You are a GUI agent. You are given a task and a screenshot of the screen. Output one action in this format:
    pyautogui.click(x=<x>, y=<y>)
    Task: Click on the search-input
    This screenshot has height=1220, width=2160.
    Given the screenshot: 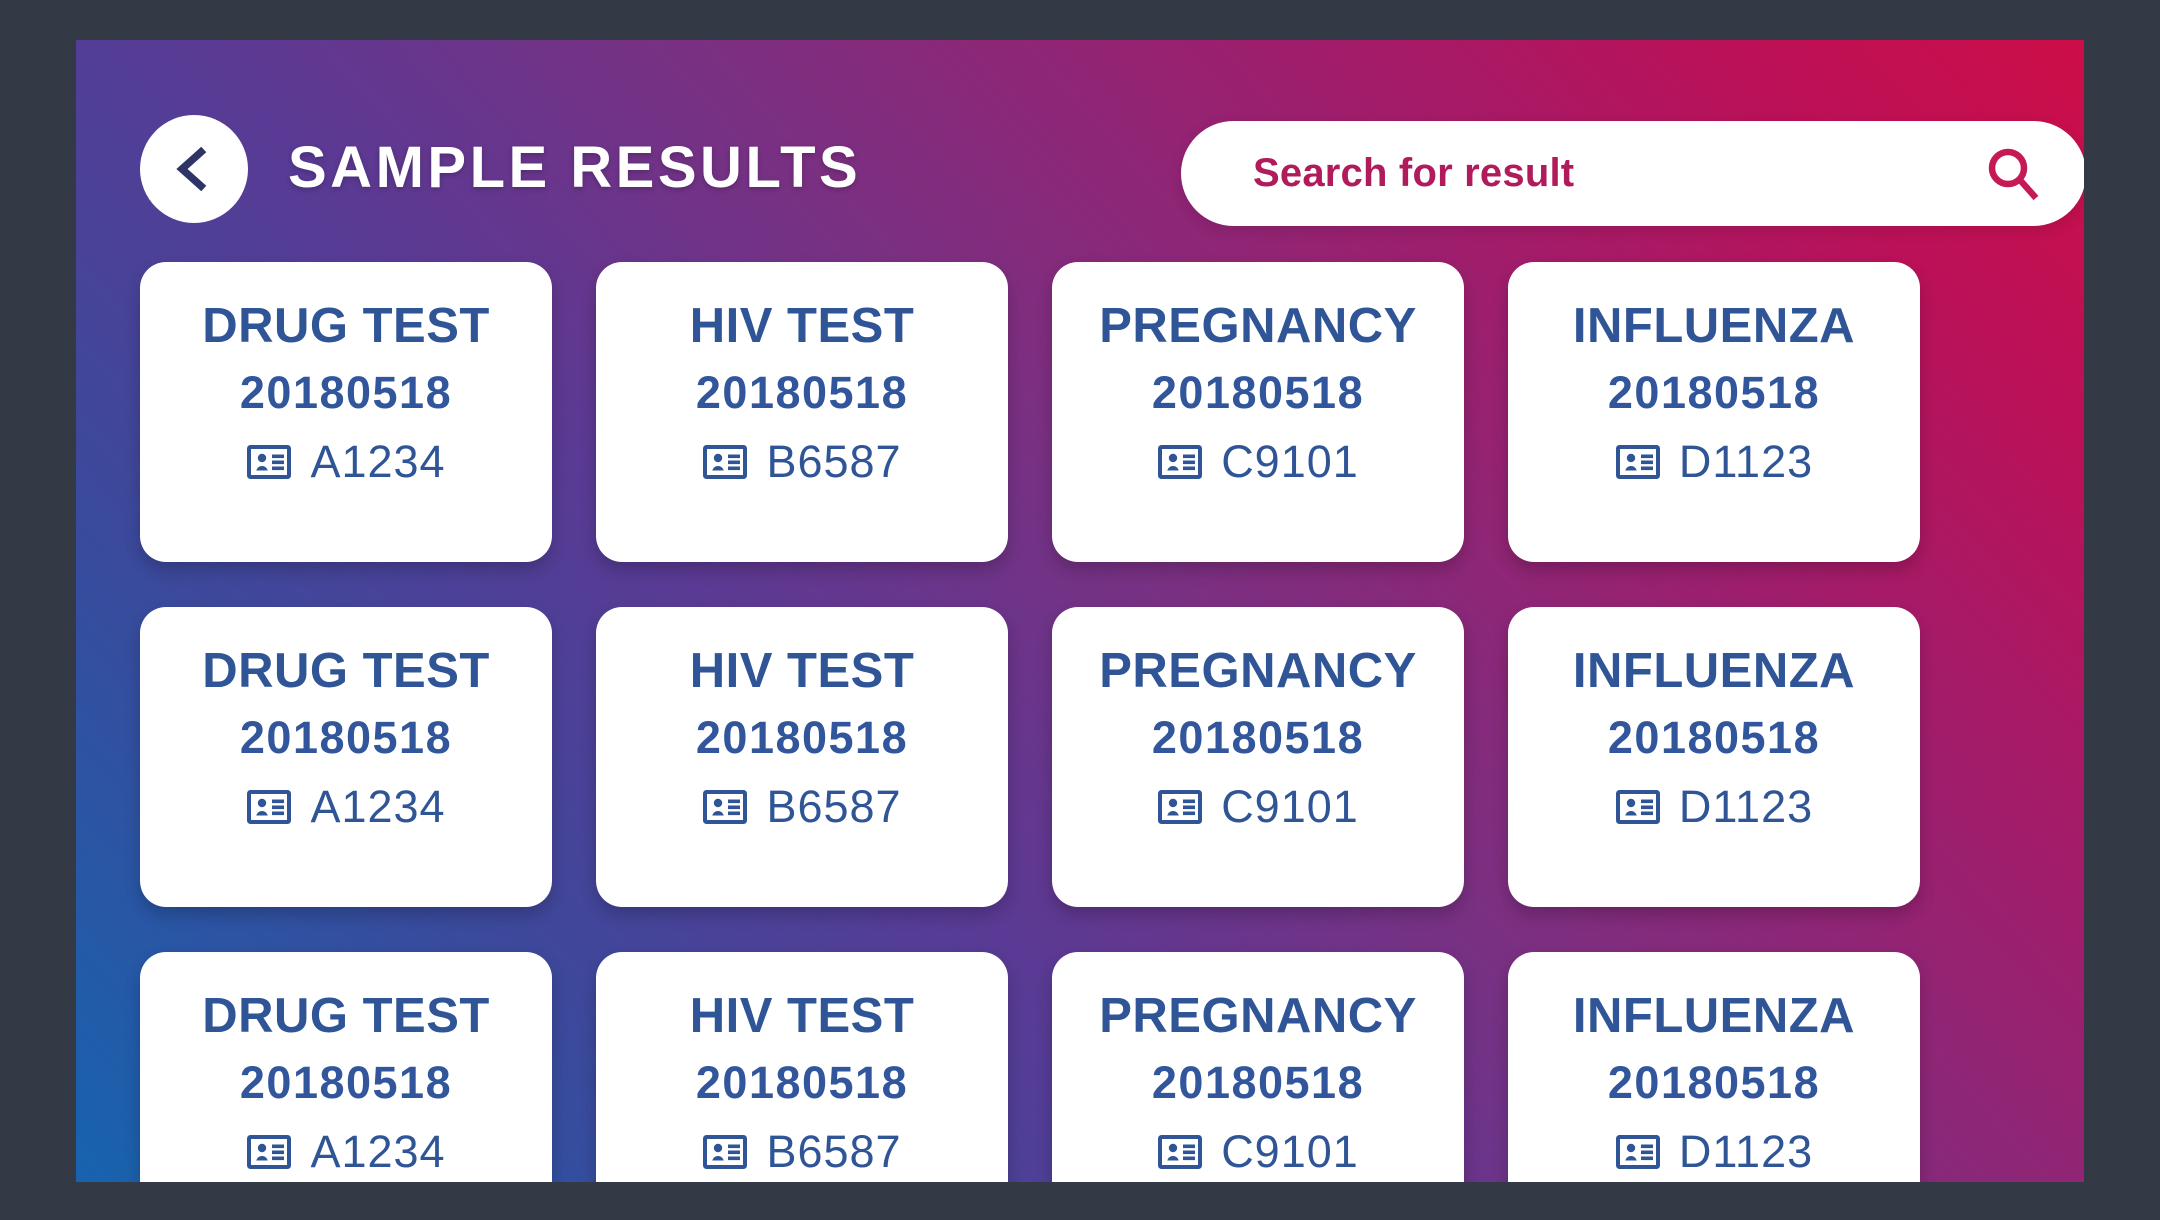 What is the action you would take?
    pyautogui.click(x=1617, y=173)
    